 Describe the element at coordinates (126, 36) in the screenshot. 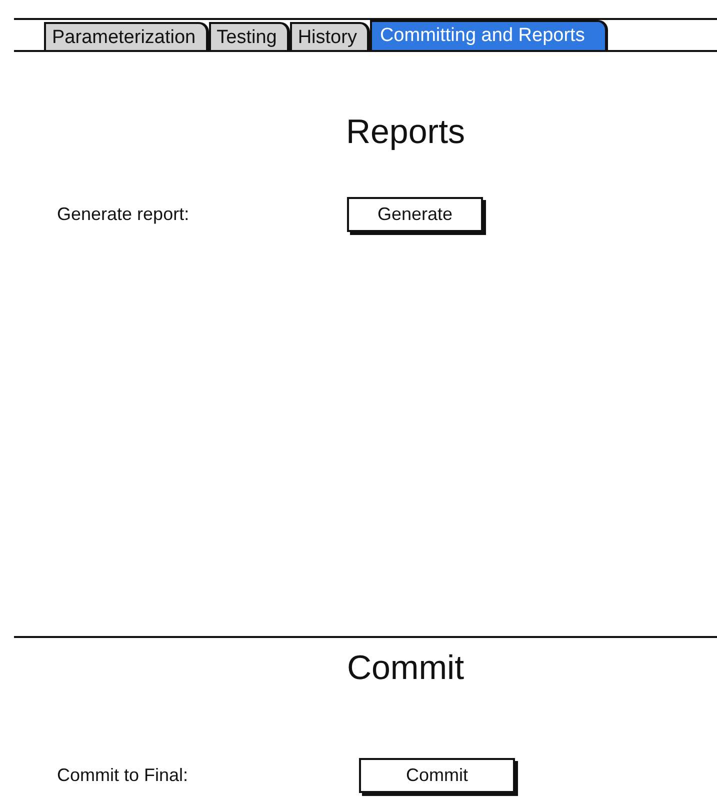

I see `tab: Parameterization` at that location.